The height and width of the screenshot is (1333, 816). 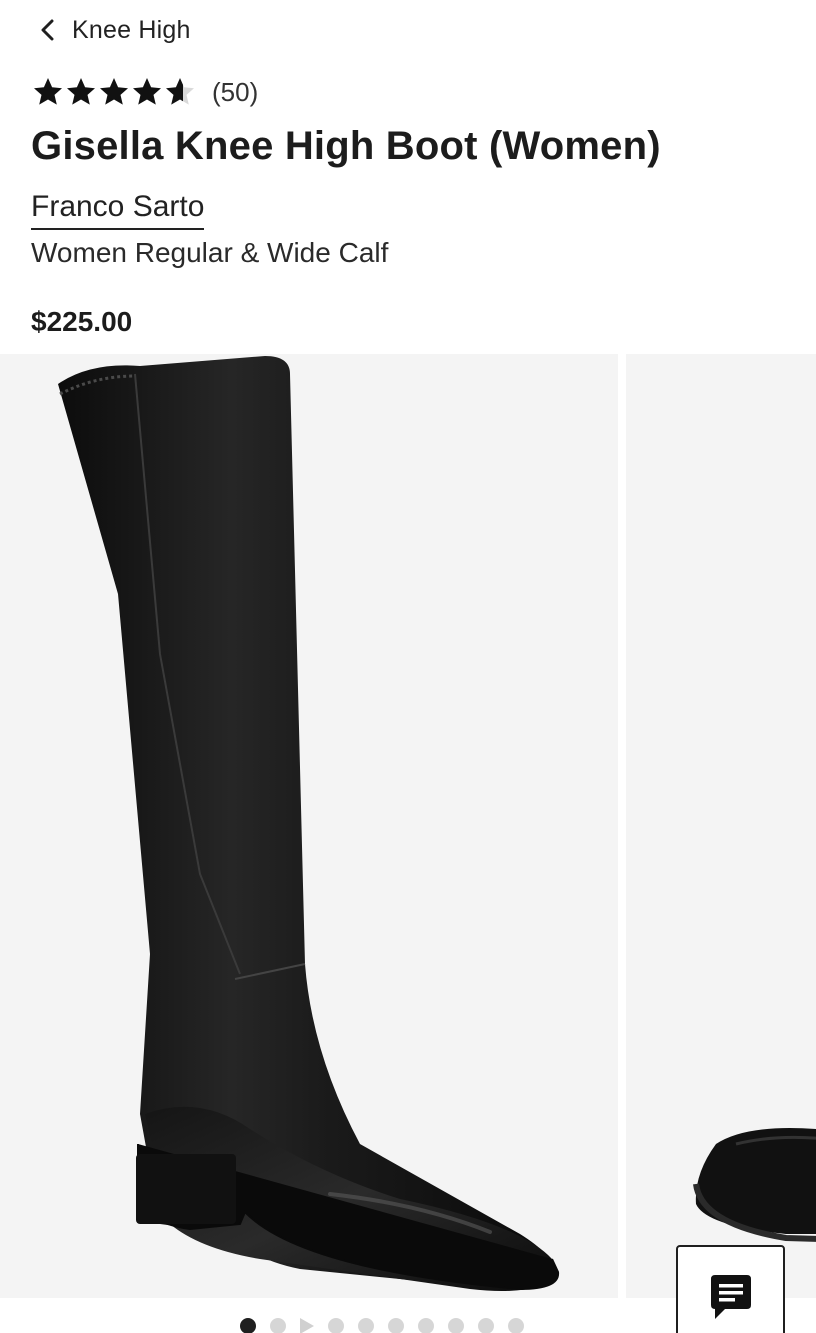 I want to click on boot-image-partial, so click(x=754, y=1185).